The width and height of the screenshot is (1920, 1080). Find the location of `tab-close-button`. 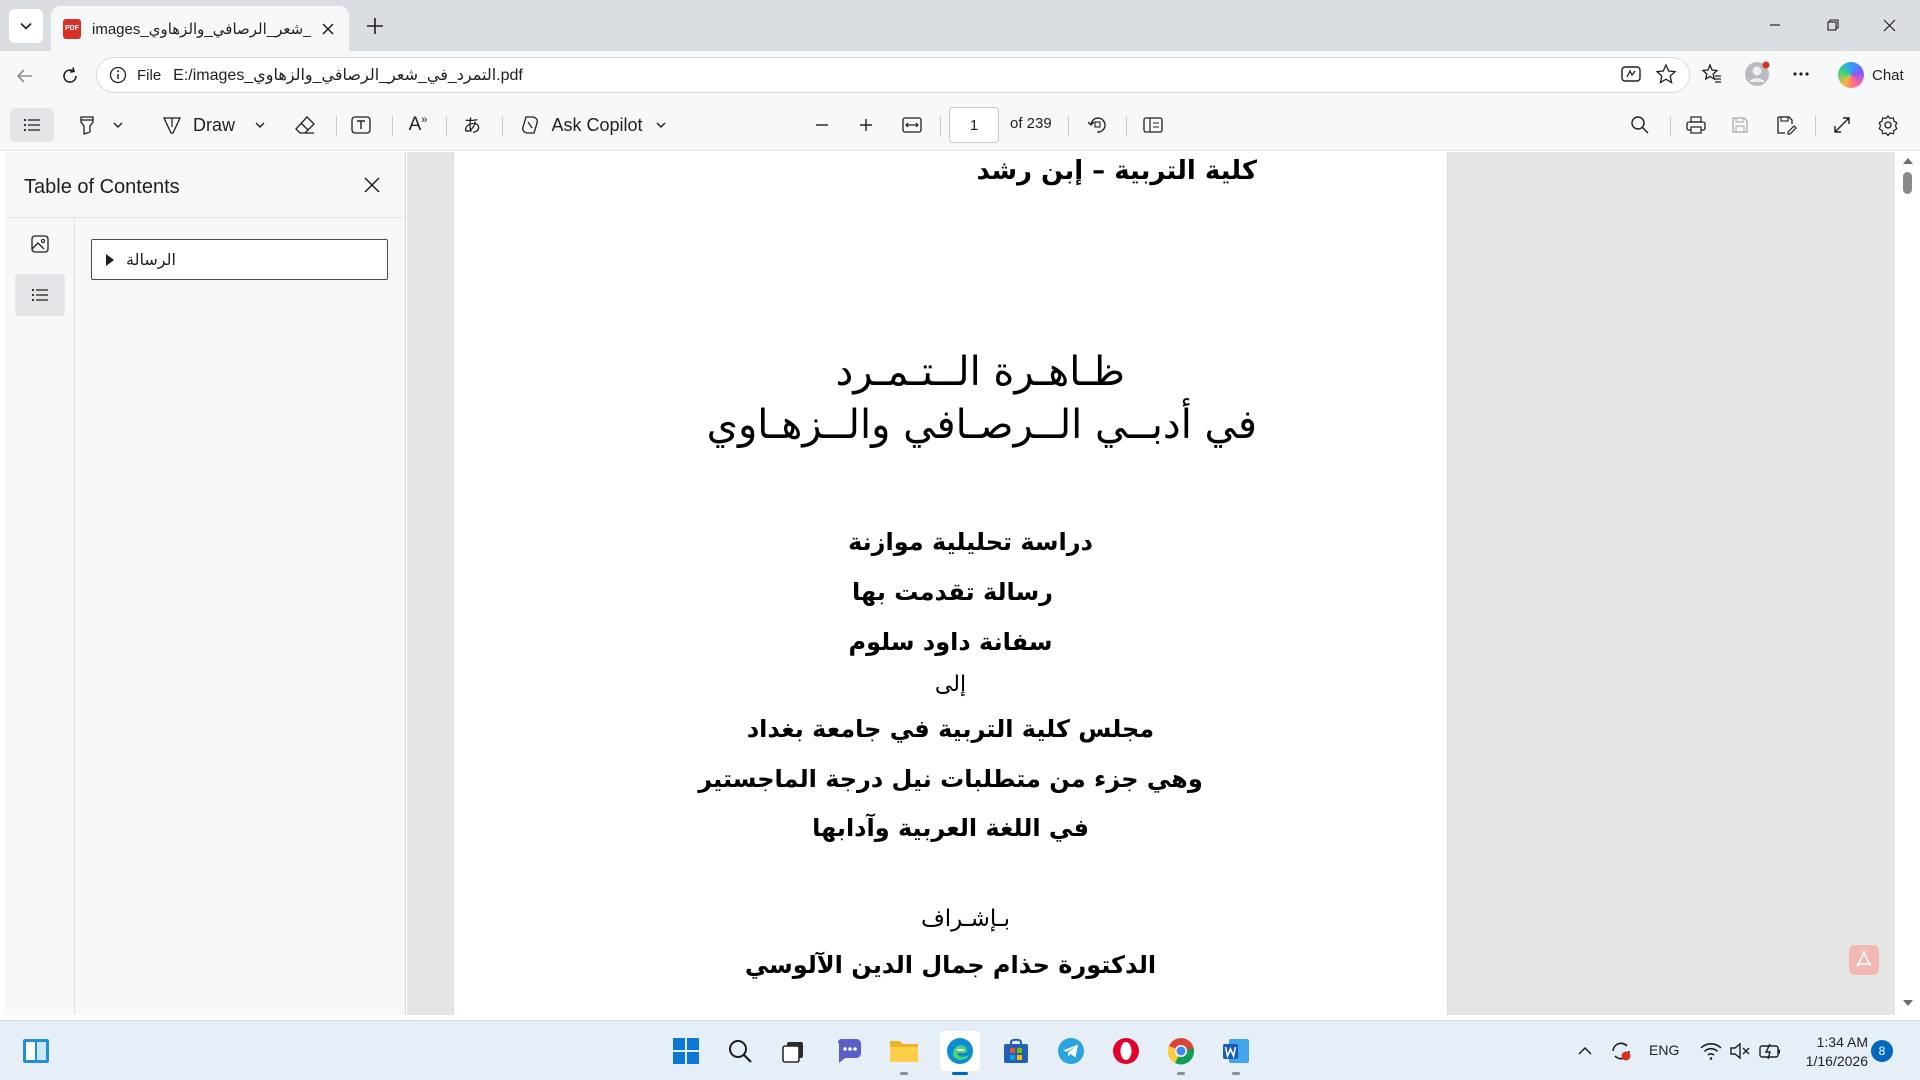

tab-close-button is located at coordinates (328, 29).